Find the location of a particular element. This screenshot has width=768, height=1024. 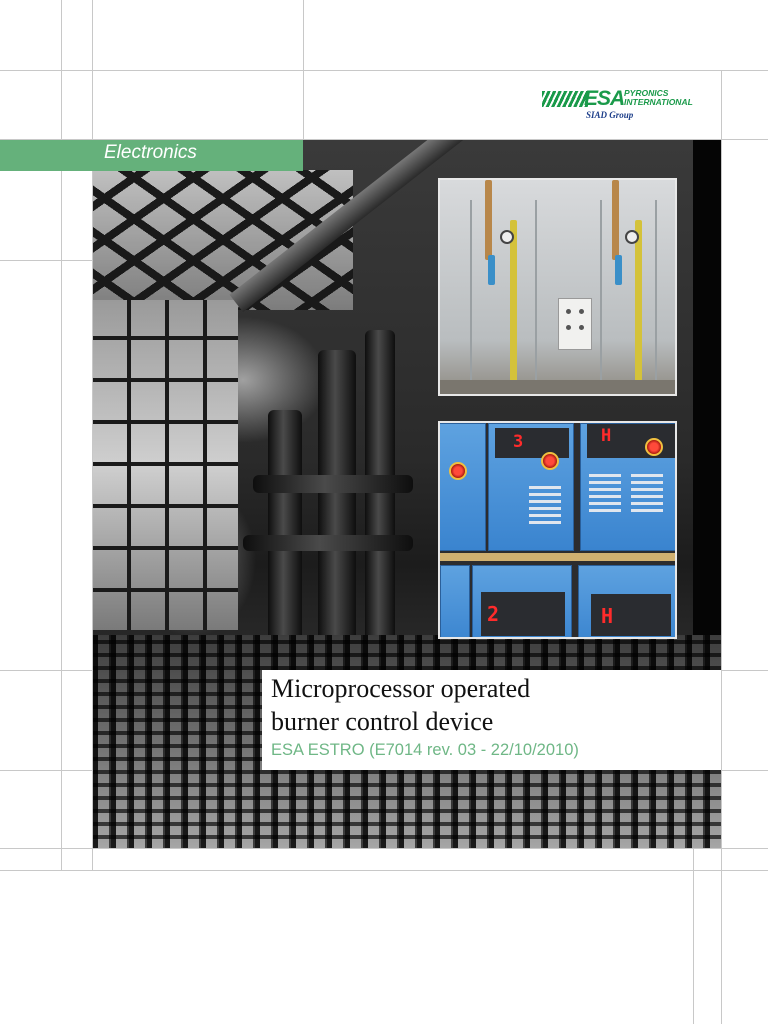

rack-shelf is located at coordinates (557, 557).